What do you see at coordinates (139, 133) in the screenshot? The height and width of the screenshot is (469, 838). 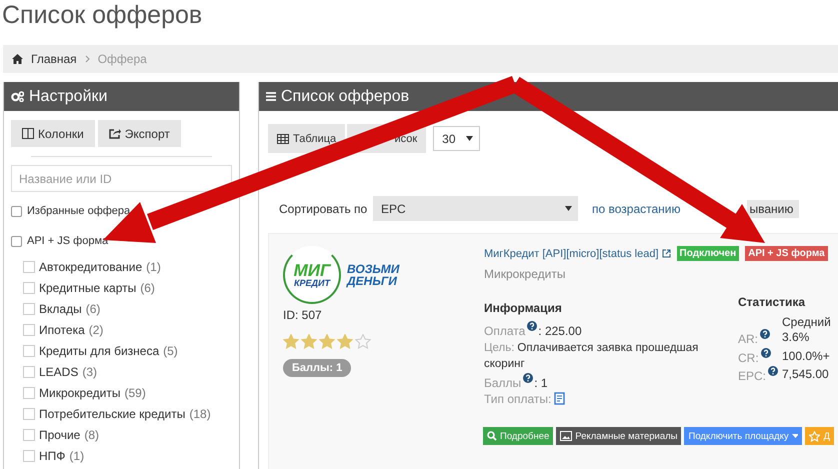 I see `toolbar-button: Экспорт` at bounding box center [139, 133].